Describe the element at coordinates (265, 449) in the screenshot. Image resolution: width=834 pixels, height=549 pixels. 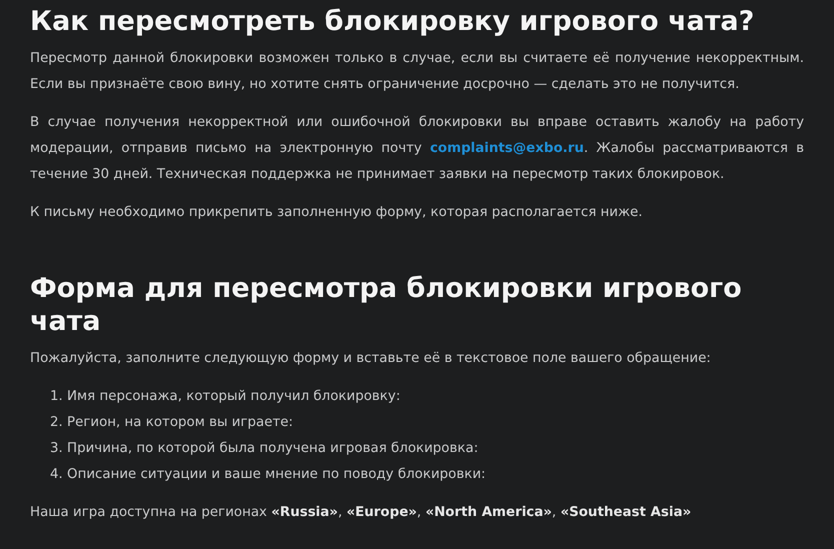
I see `list-item: 3. Причина, по которой была получена игровая блокировка:` at that location.